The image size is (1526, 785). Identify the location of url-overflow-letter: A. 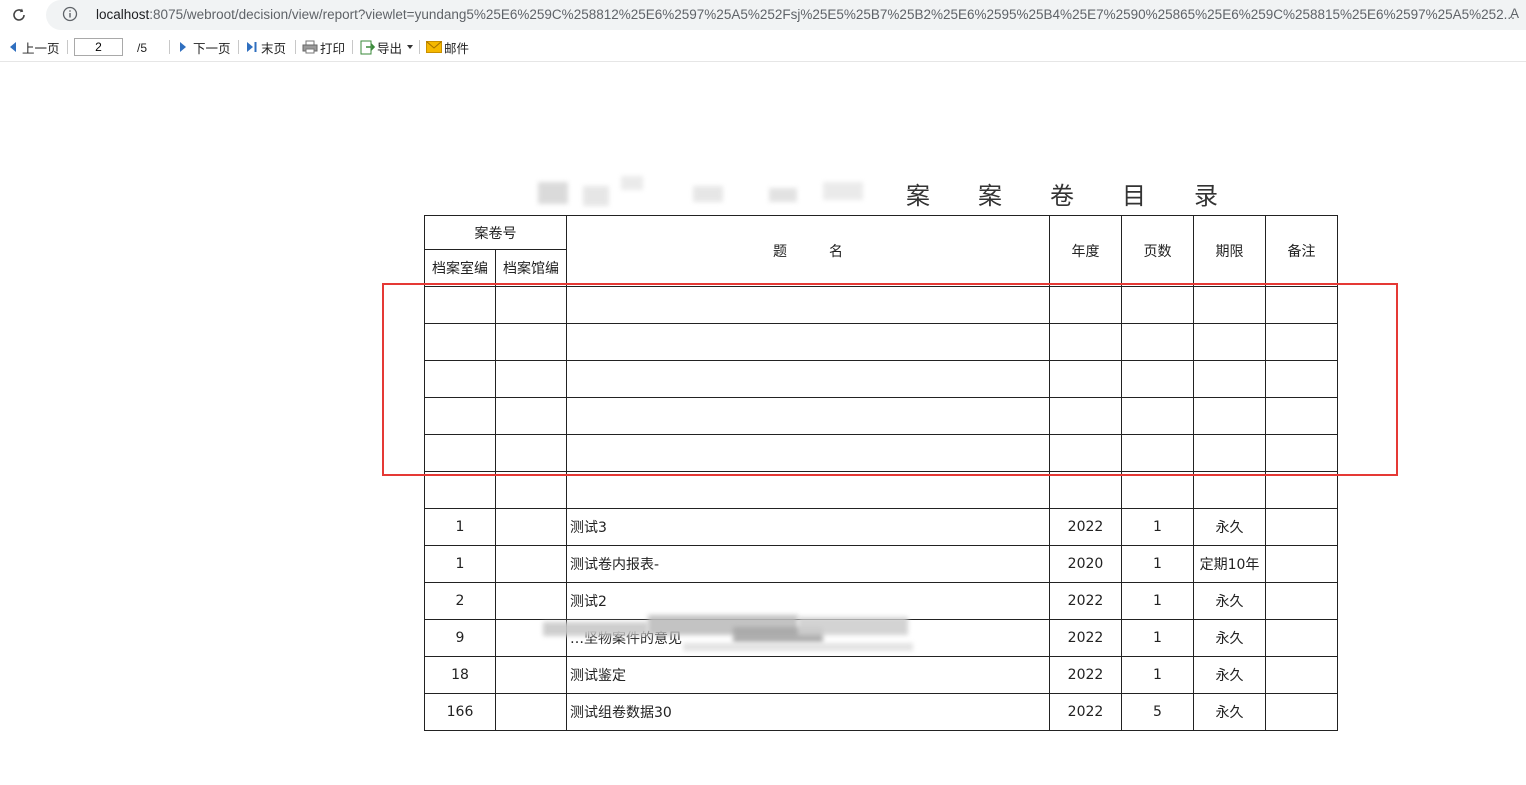
(1515, 13).